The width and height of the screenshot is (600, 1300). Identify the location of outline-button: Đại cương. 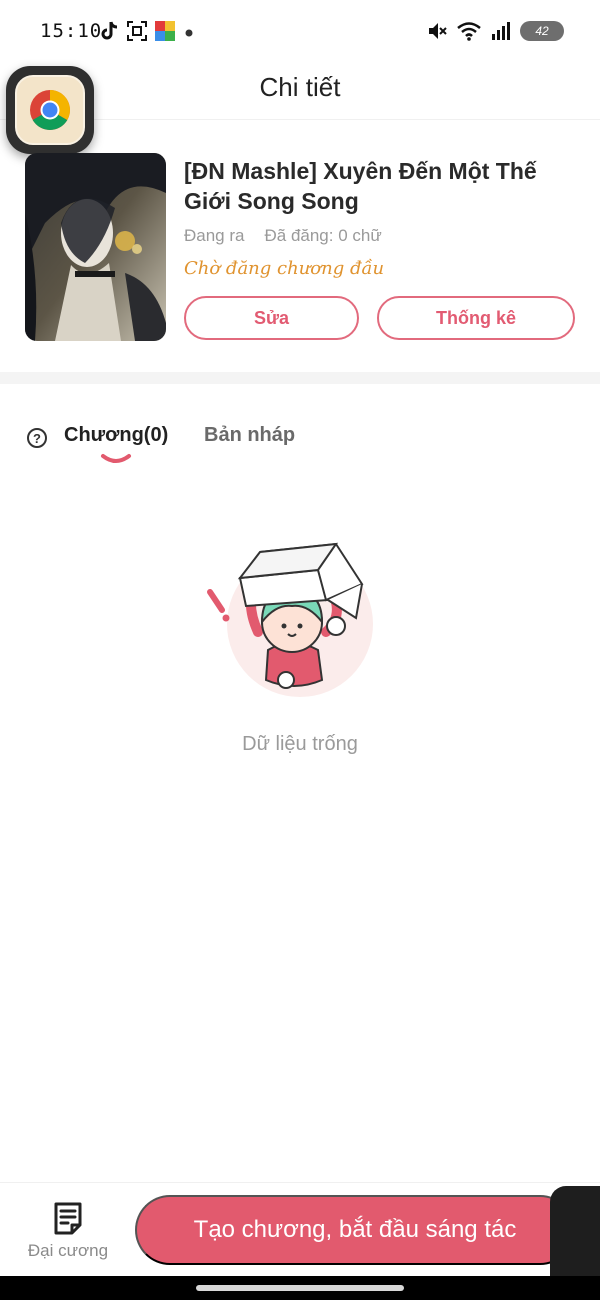
(68, 1234).